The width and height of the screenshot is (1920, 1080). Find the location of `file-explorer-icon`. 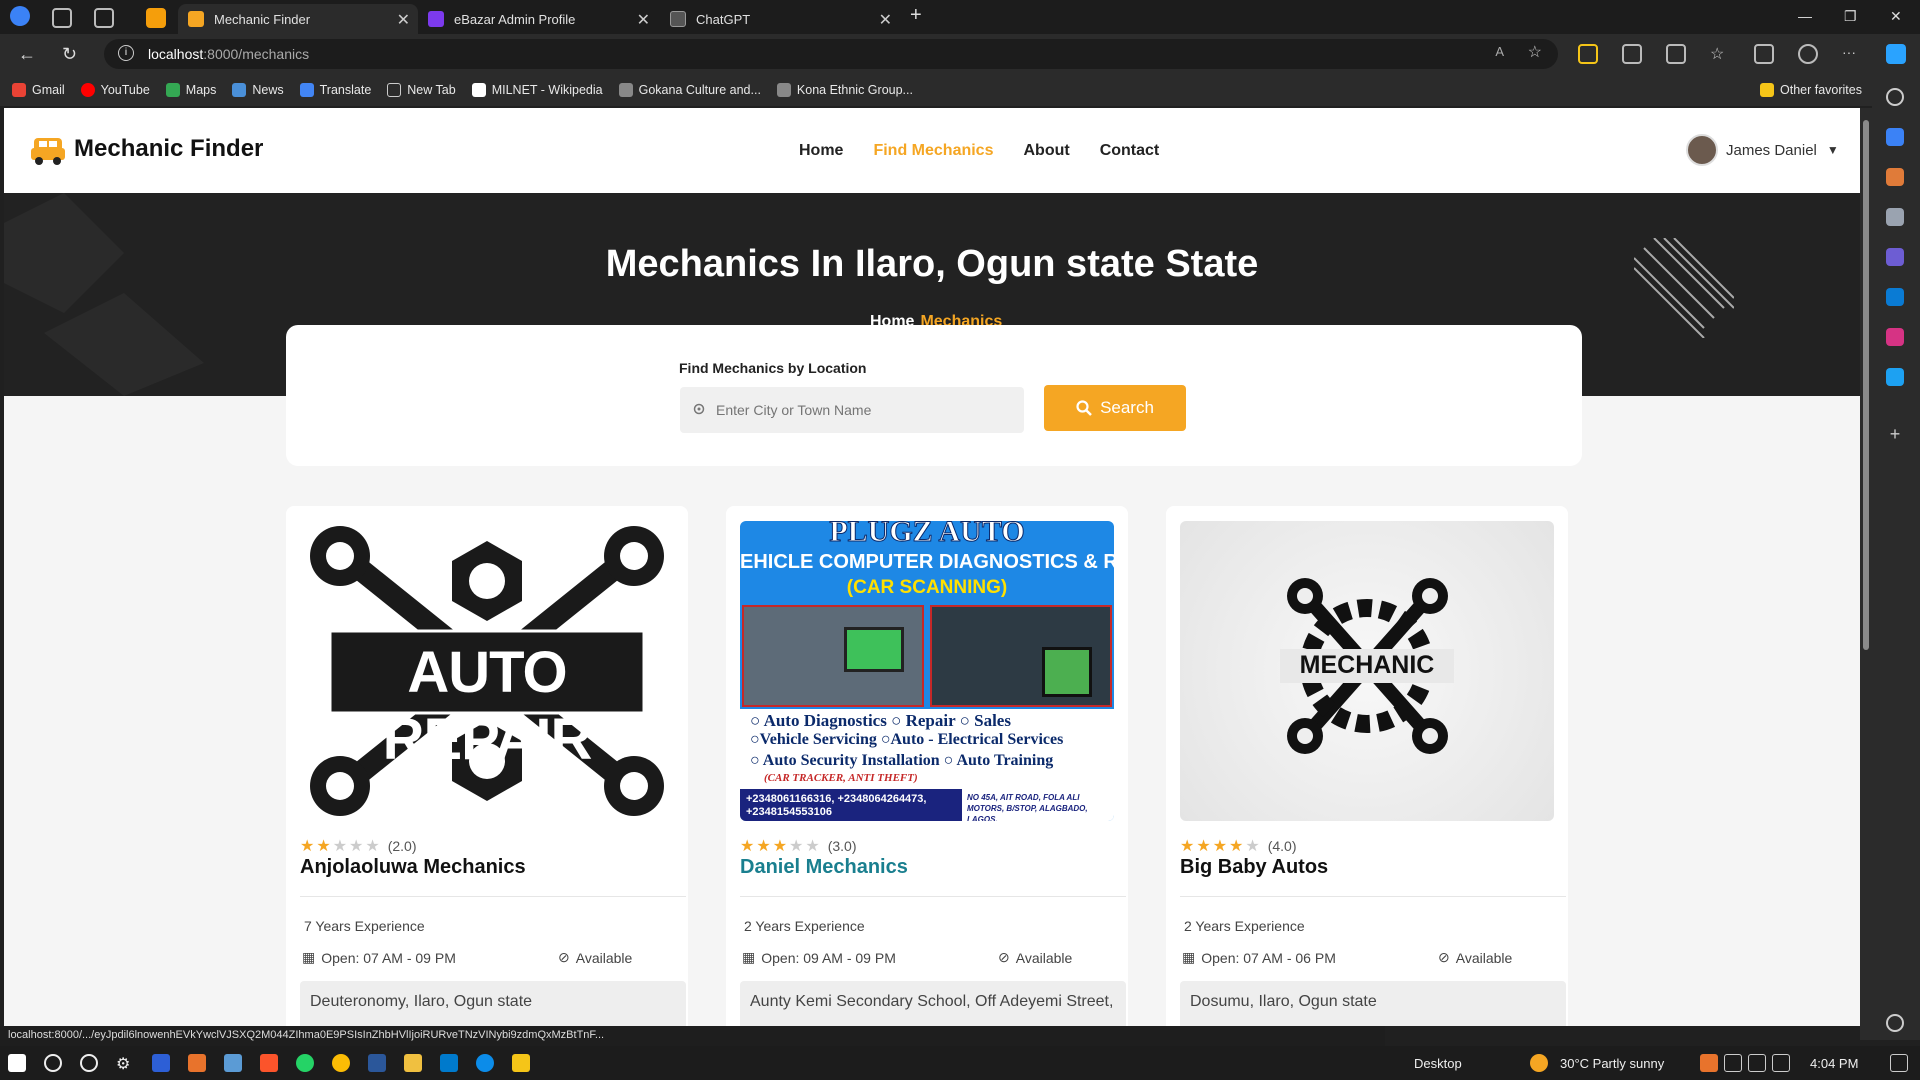

file-explorer-icon is located at coordinates (521, 1063).